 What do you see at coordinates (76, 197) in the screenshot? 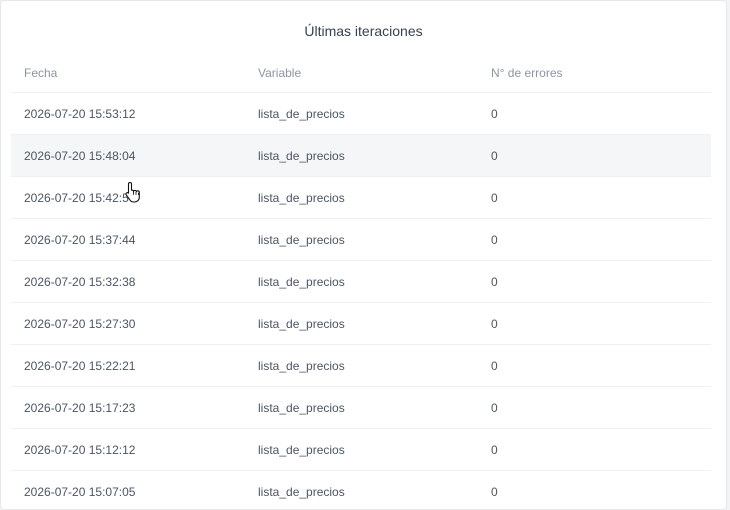
I see `cell-fecha: 2026-07-20 15:42:5` at bounding box center [76, 197].